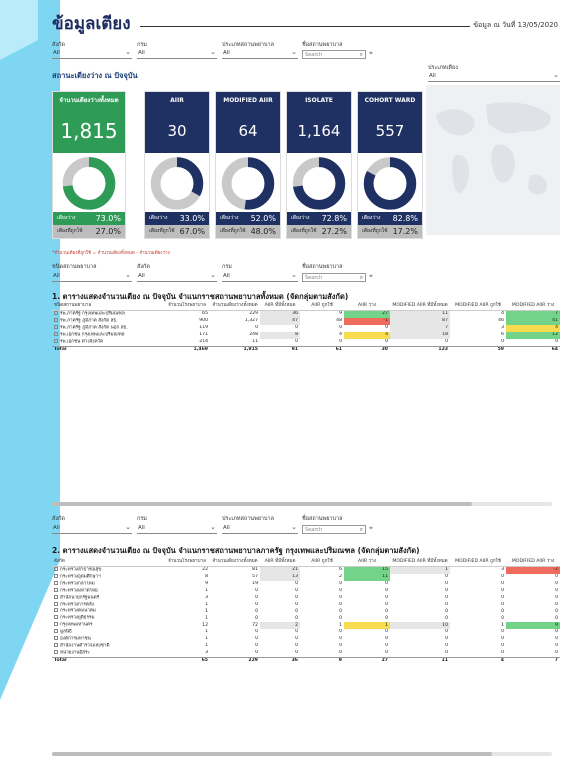 Image resolution: width=564 pixels, height=769 pixels. Describe the element at coordinates (367, 626) in the screenshot. I see `table-cell: 1` at that location.